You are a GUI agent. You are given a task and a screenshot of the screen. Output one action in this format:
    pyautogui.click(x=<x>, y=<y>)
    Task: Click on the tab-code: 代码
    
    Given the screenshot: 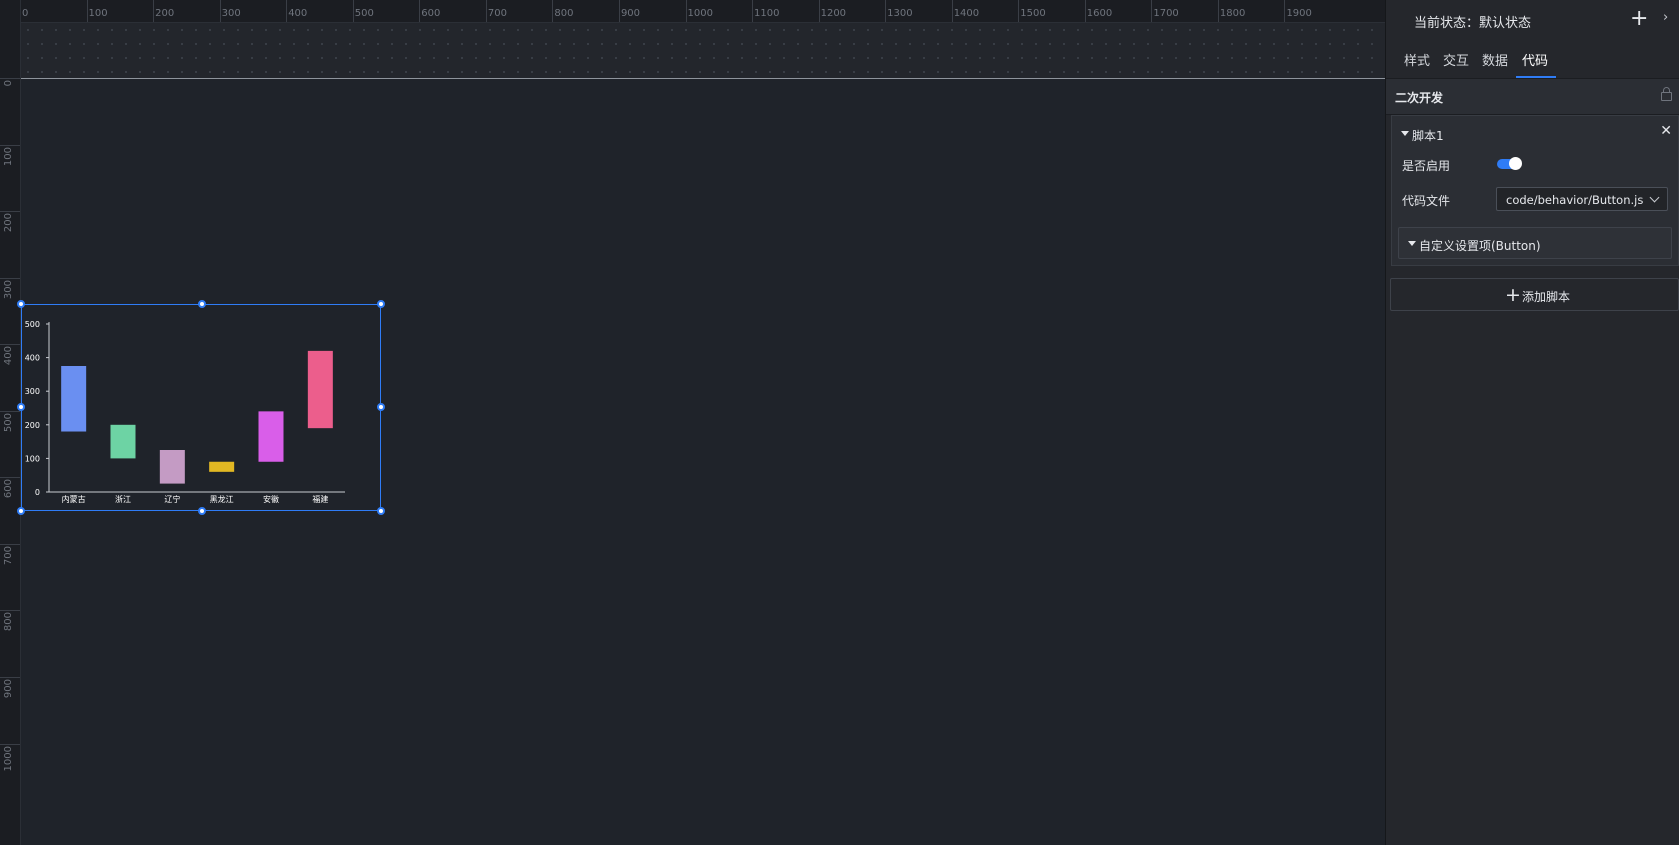 What is the action you would take?
    pyautogui.click(x=1535, y=59)
    